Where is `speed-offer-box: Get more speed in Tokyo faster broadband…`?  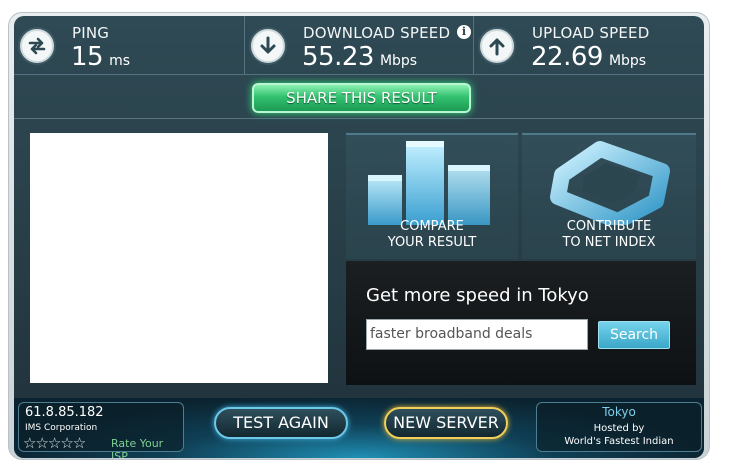 speed-offer-box: Get more speed in Tokyo faster broadband… is located at coordinates (521, 323).